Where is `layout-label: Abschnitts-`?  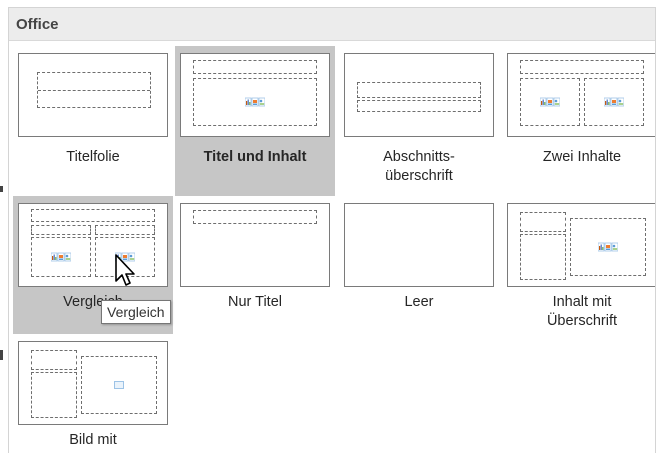 layout-label: Abschnitts- is located at coordinates (419, 157).